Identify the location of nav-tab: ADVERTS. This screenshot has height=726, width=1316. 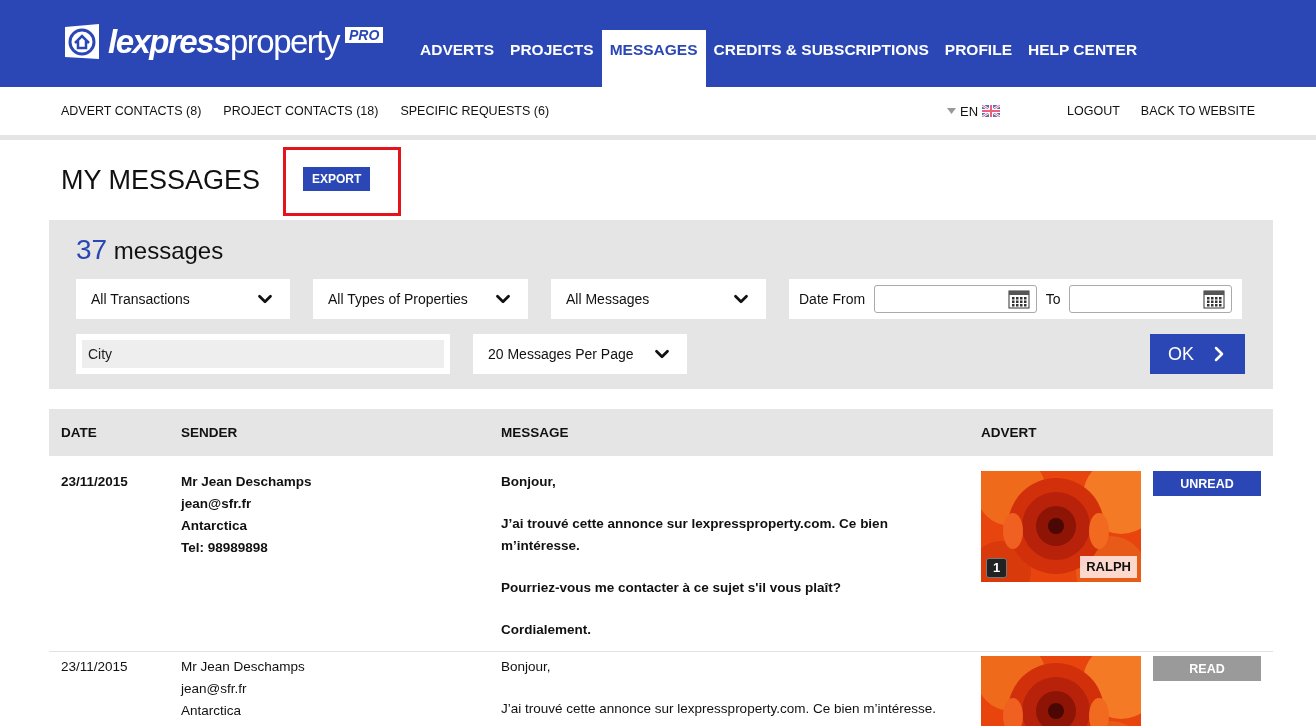
(457, 58).